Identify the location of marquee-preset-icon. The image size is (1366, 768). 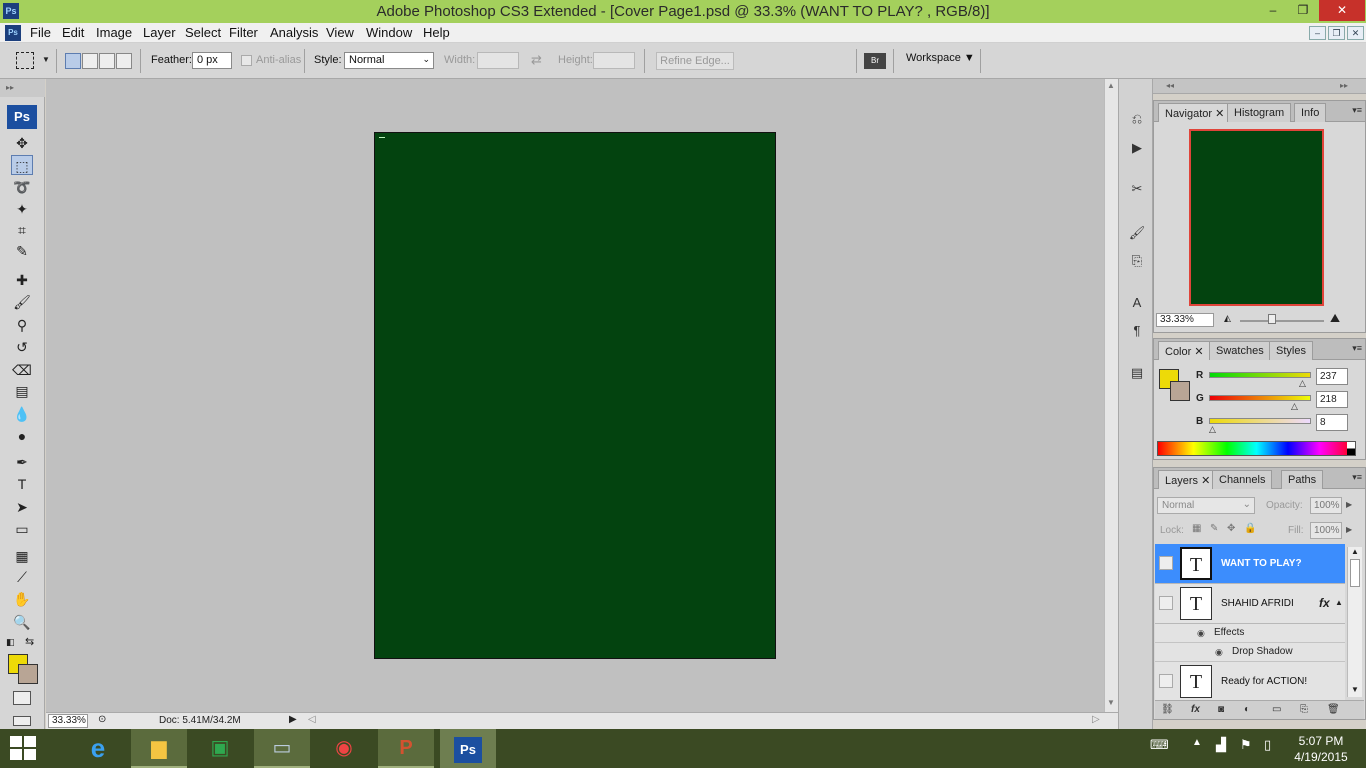
(25, 60).